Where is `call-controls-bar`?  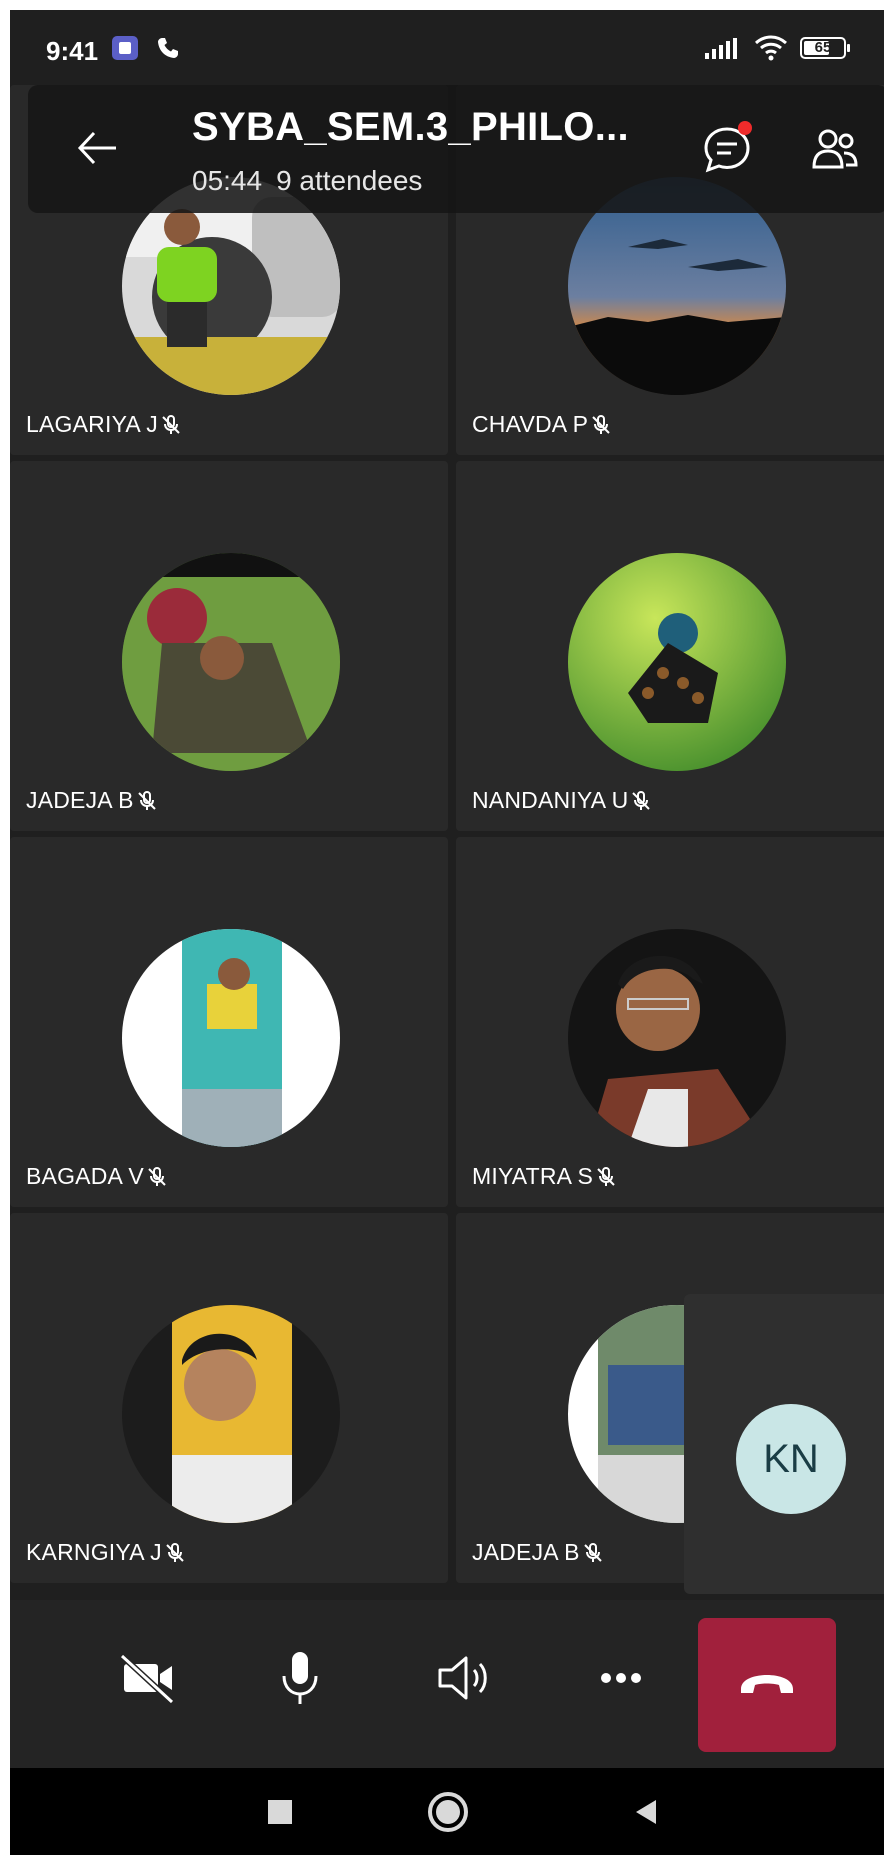 call-controls-bar is located at coordinates (447, 1684).